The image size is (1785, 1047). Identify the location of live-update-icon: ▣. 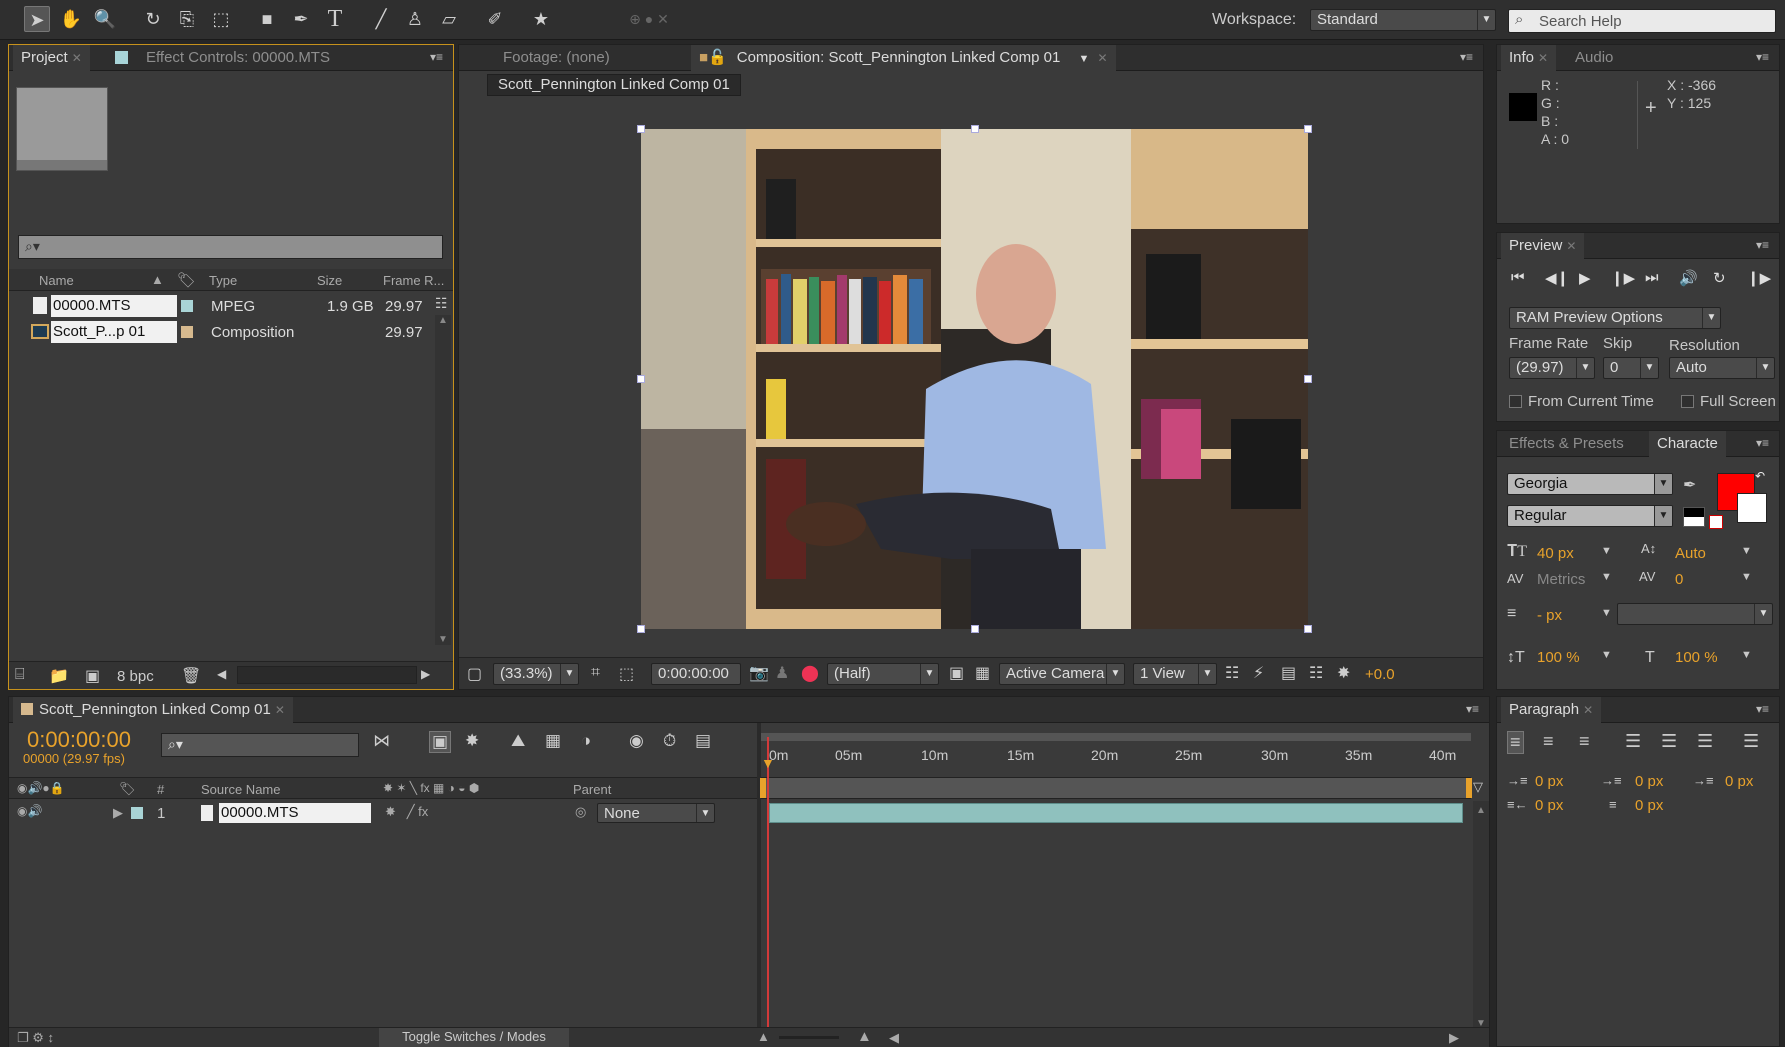
(440, 742).